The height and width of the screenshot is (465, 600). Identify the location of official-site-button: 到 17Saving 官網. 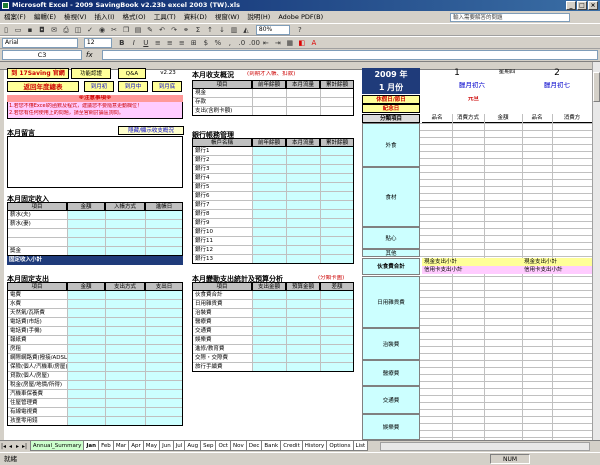
(38, 73).